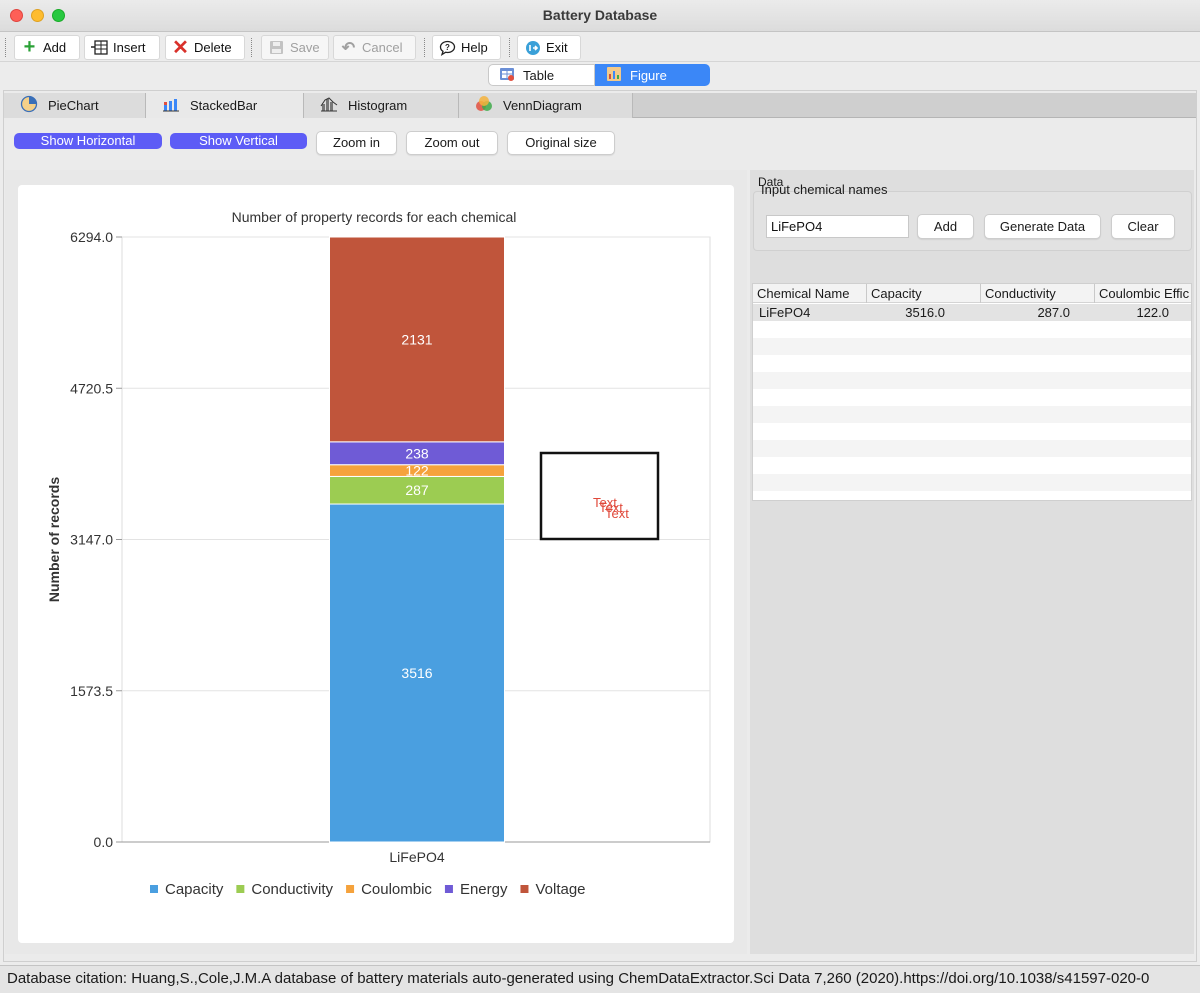 This screenshot has width=1200, height=993. Describe the element at coordinates (484, 889) in the screenshot. I see `legend-label-energy: Energy` at that location.